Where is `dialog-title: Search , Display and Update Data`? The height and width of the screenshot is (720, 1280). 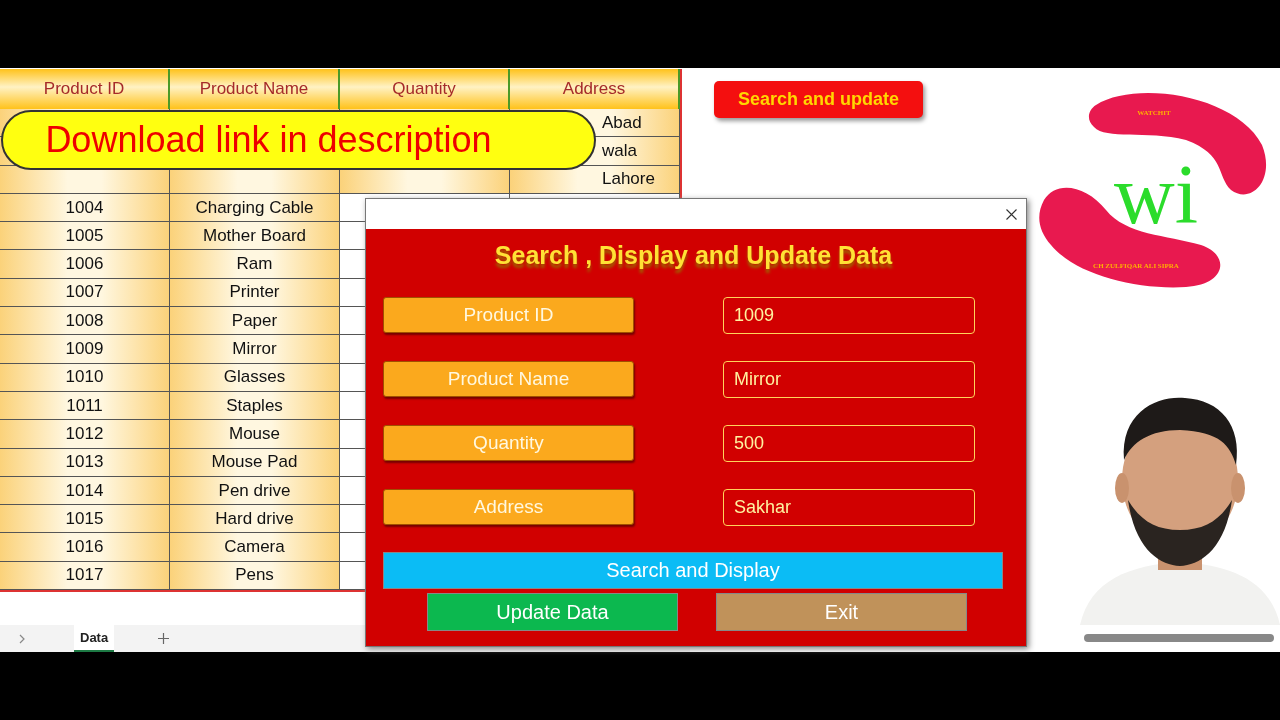
dialog-title: Search , Display and Update Data is located at coordinates (693, 255).